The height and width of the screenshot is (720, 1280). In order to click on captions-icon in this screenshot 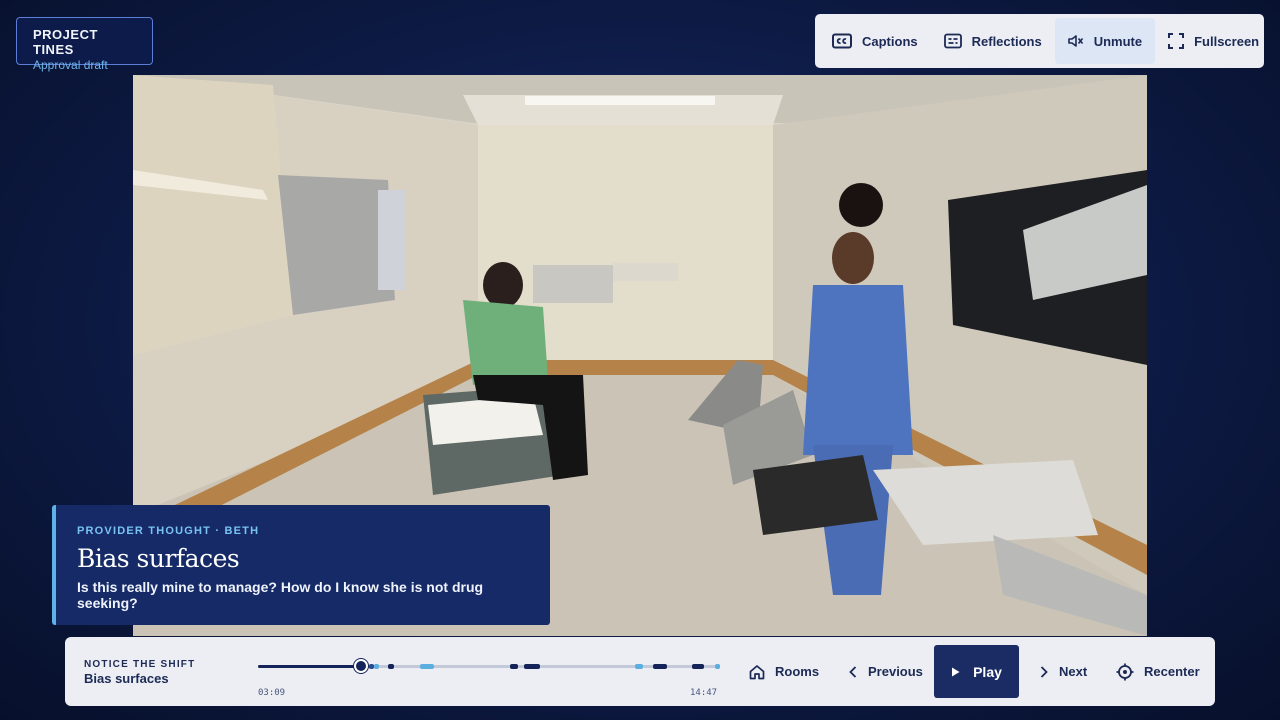, I will do `click(842, 41)`.